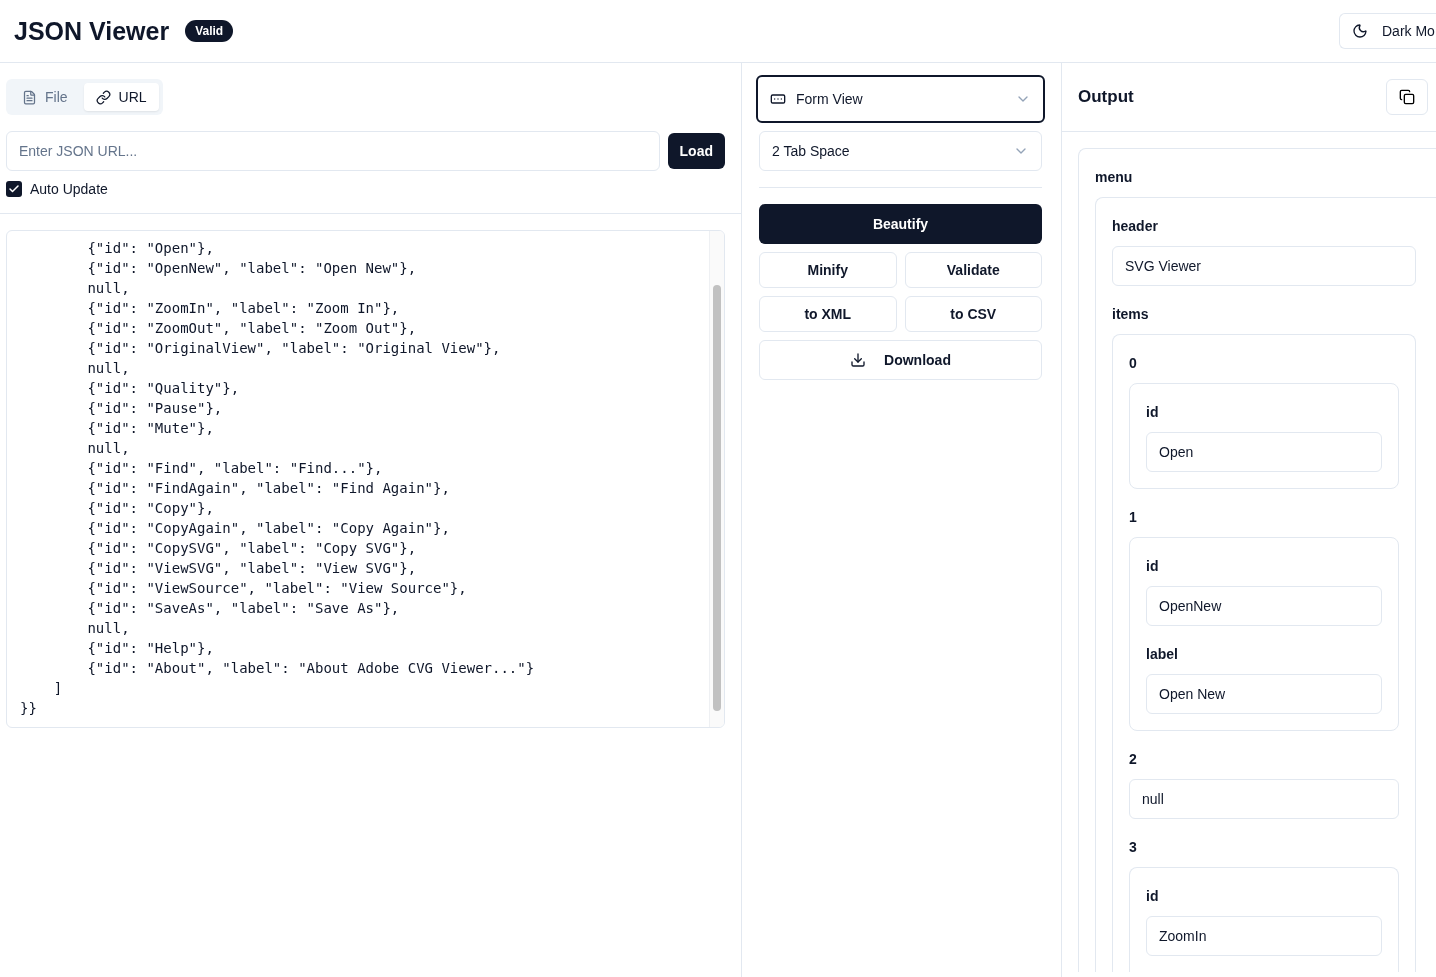 The height and width of the screenshot is (977, 1436). Describe the element at coordinates (235, 468) in the screenshot. I see `code-line: {"id": "Find", "label": "Find..."},` at that location.